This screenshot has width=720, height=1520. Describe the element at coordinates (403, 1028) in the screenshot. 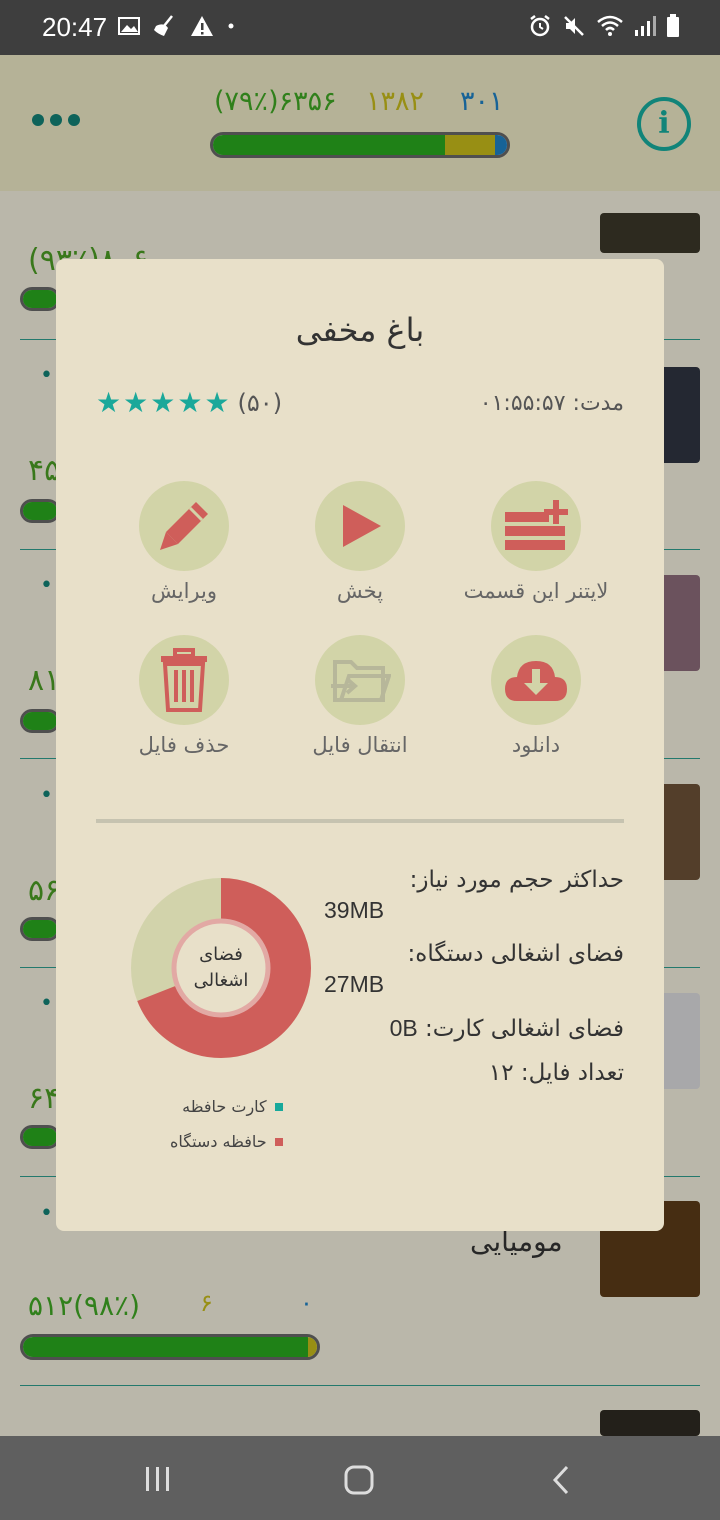

I see `card-usage-value: 0B` at that location.